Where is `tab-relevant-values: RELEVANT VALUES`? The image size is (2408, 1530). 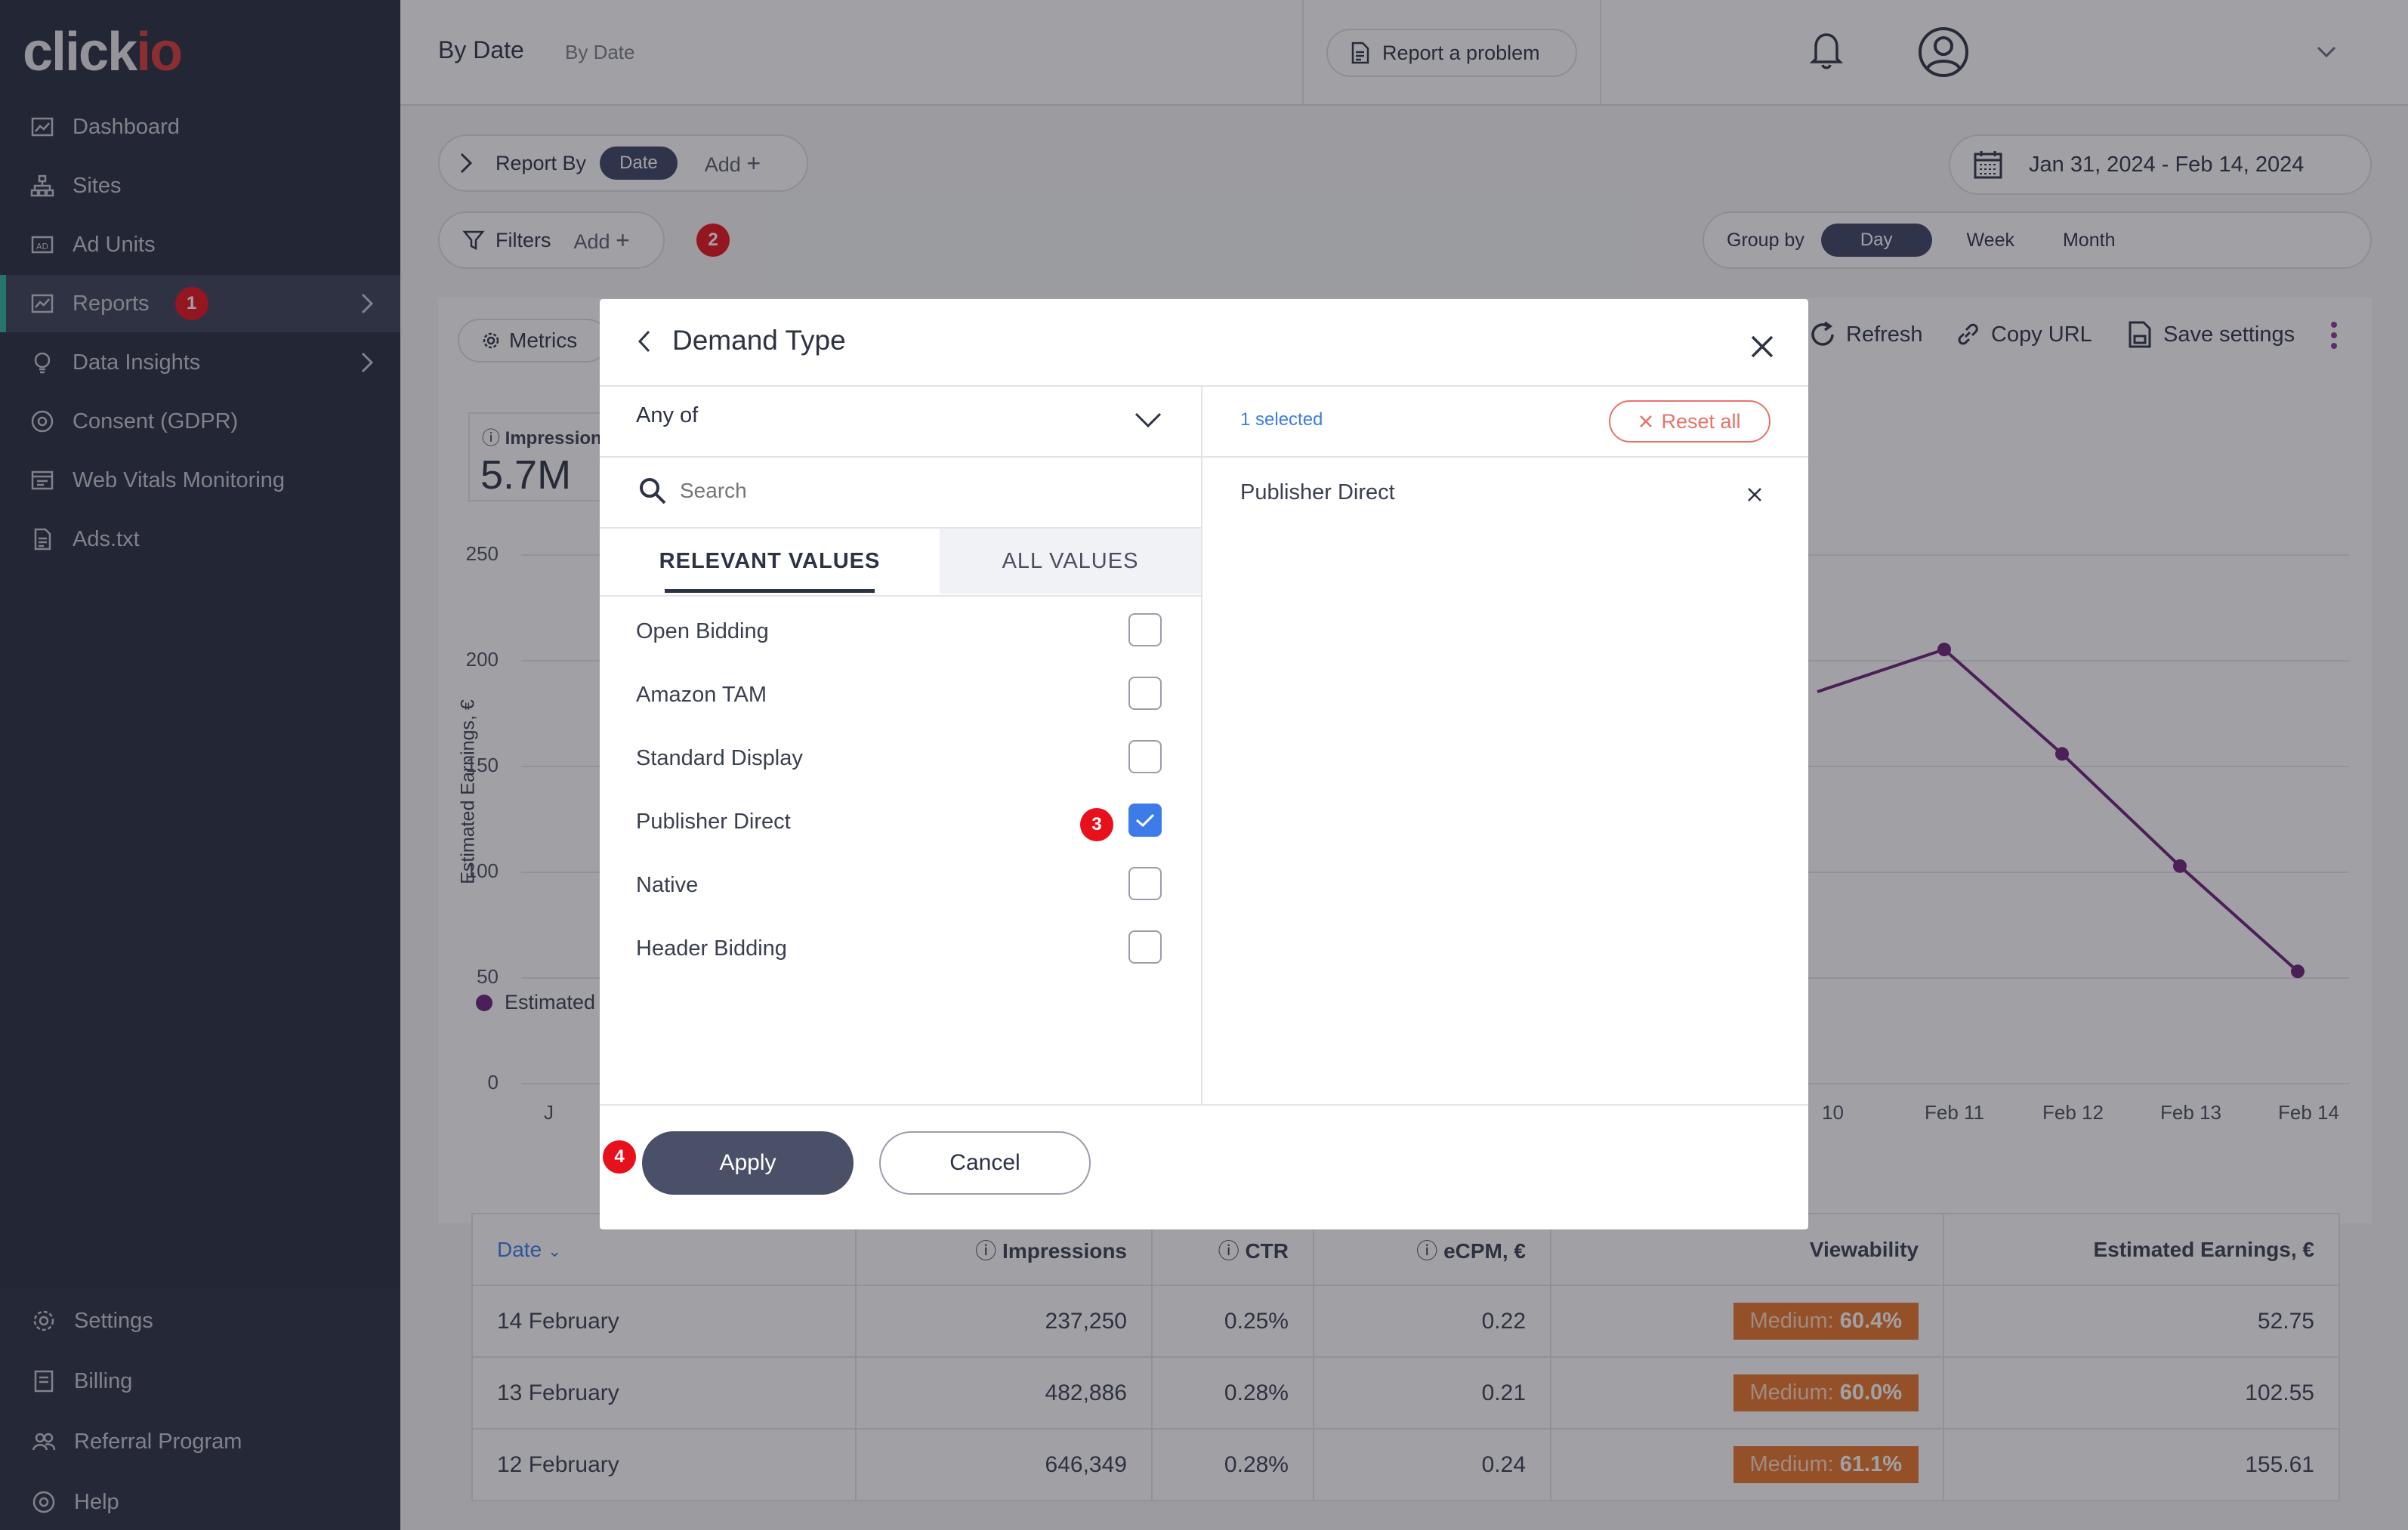 tab-relevant-values: RELEVANT VALUES is located at coordinates (770, 561).